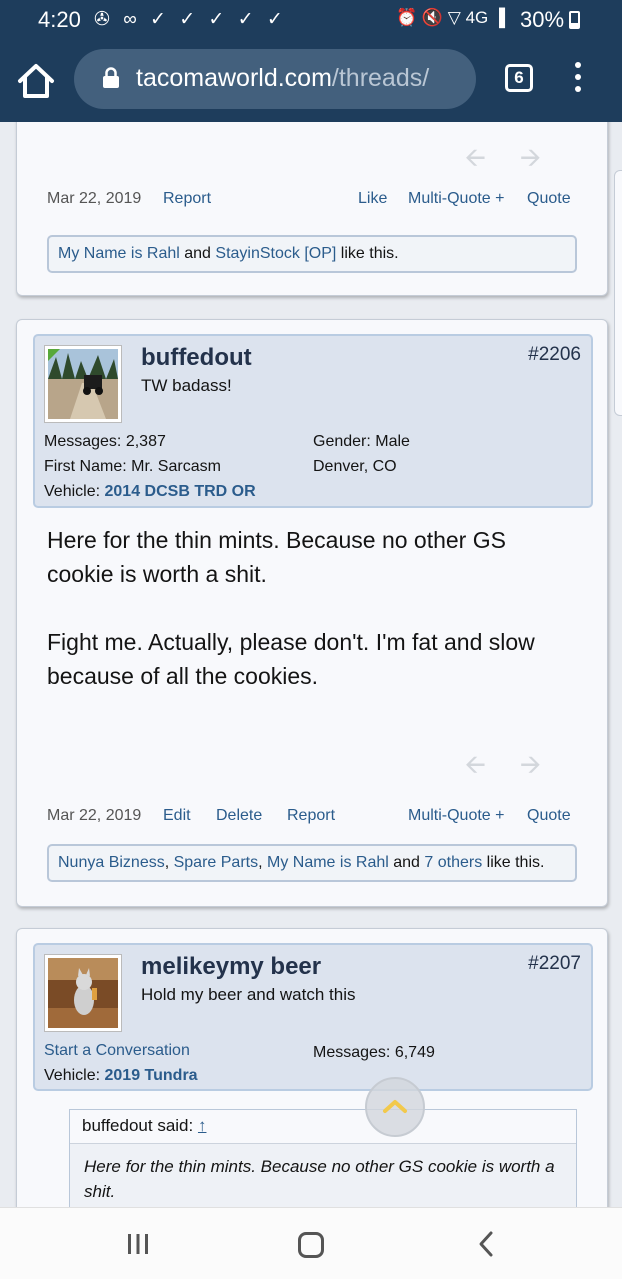  Describe the element at coordinates (176, 466) in the screenshot. I see `stat-value: Mr. Sarcasm` at that location.